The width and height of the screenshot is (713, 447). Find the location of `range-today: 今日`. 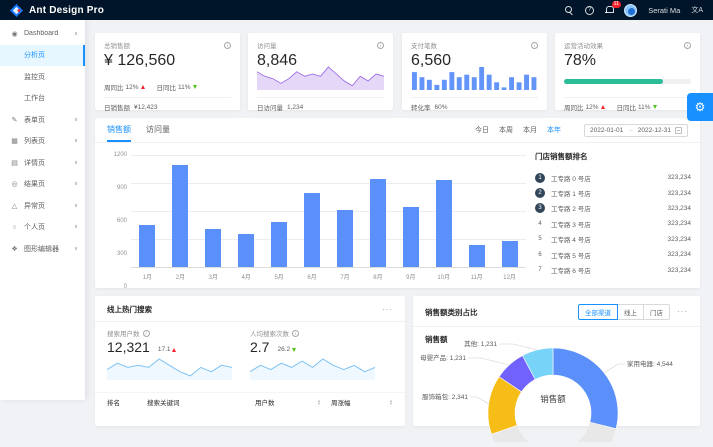

range-today: 今日 is located at coordinates (482, 130).